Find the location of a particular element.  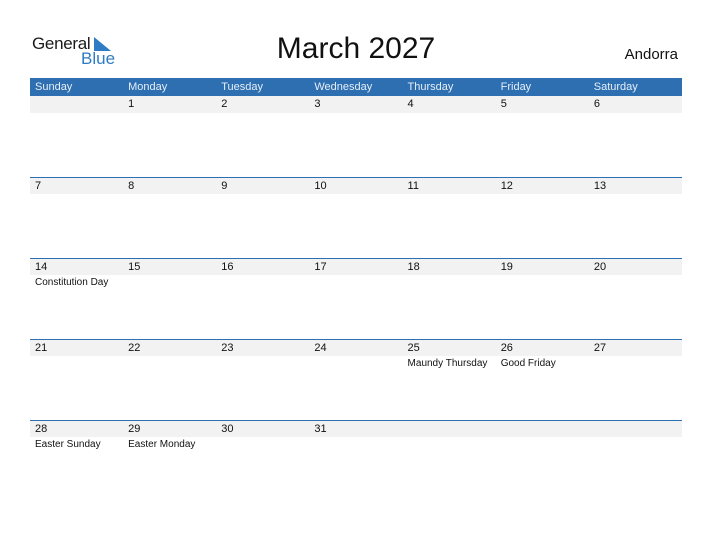

weekday-monday: Monday is located at coordinates (148, 87).